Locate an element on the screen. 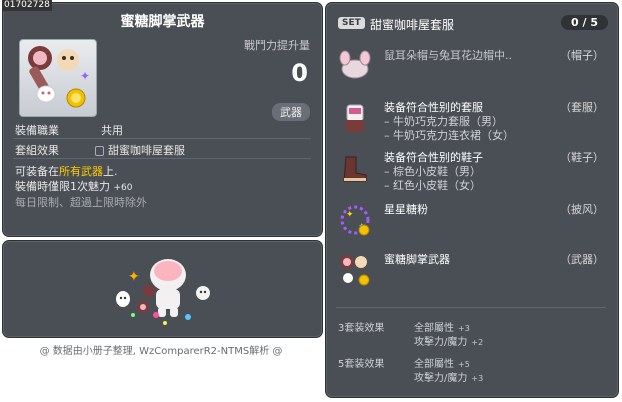 Image resolution: width=622 pixels, height=402 pixels. set-bonus-label: 3套装效果 is located at coordinates (361, 328).